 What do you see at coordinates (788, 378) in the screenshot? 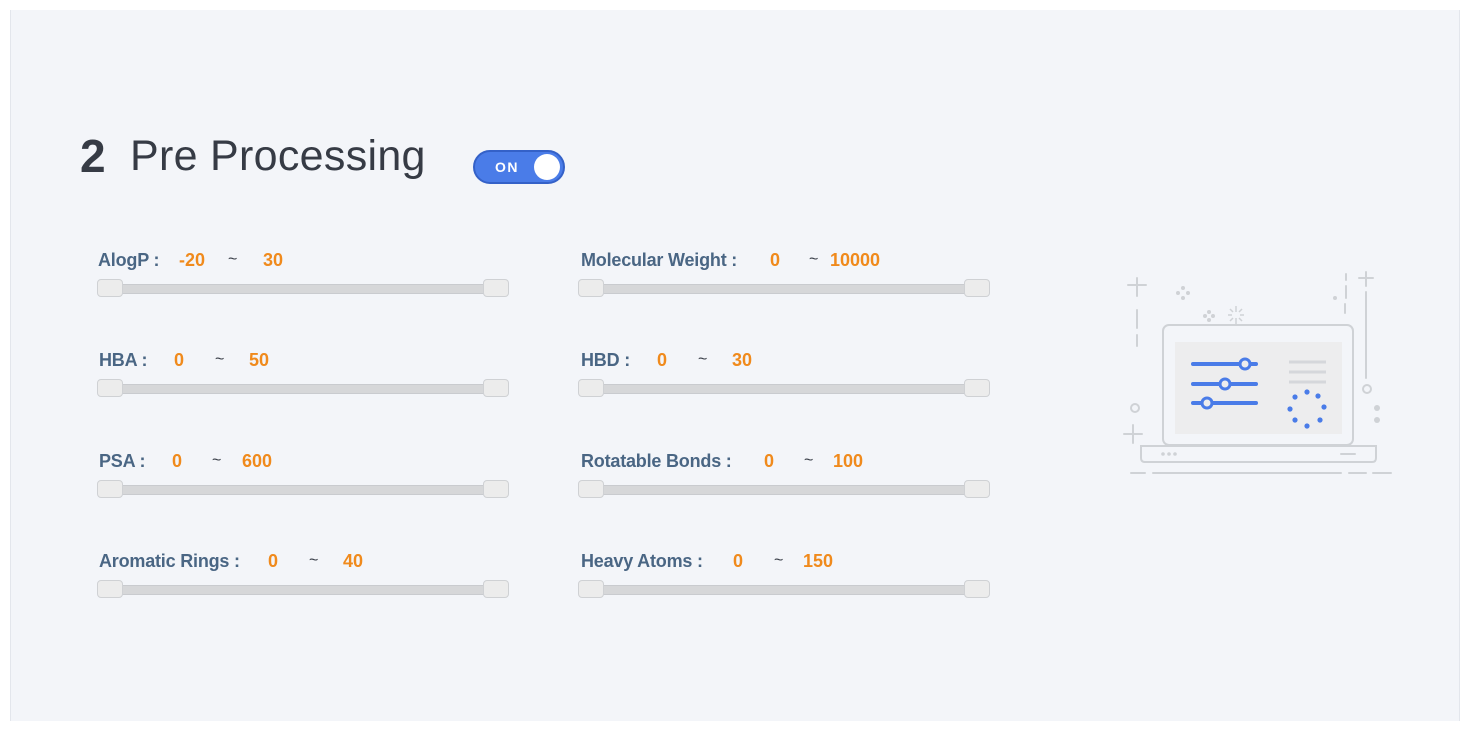
I see `filter-hbd: HBD : 0 ~ 30` at bounding box center [788, 378].